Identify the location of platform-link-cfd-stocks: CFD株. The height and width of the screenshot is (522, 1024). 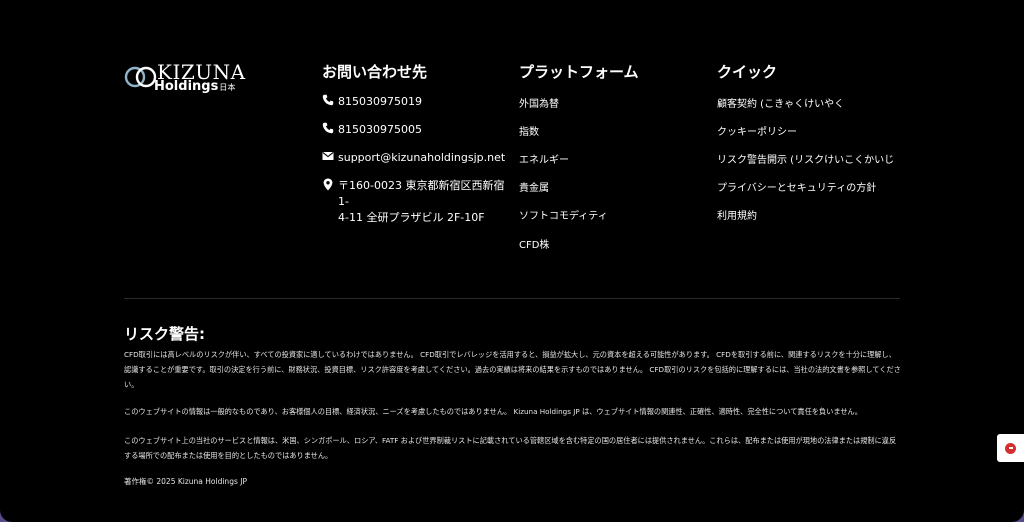
(534, 243).